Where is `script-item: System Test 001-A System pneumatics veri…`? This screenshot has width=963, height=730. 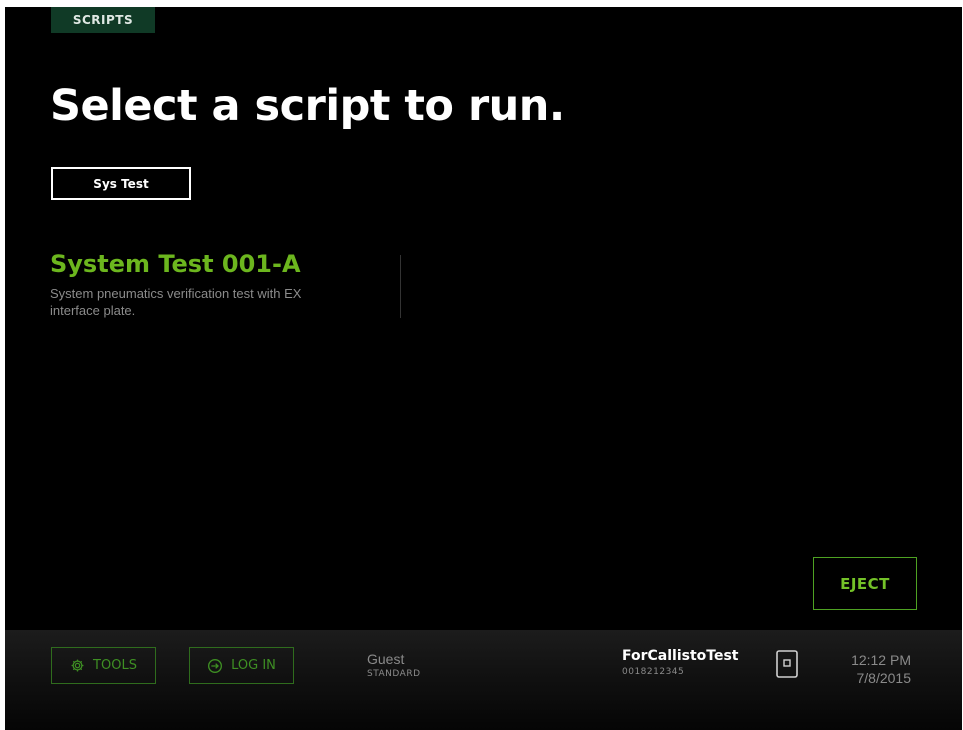 script-item: System Test 001-A System pneumatics veri… is located at coordinates (215, 285).